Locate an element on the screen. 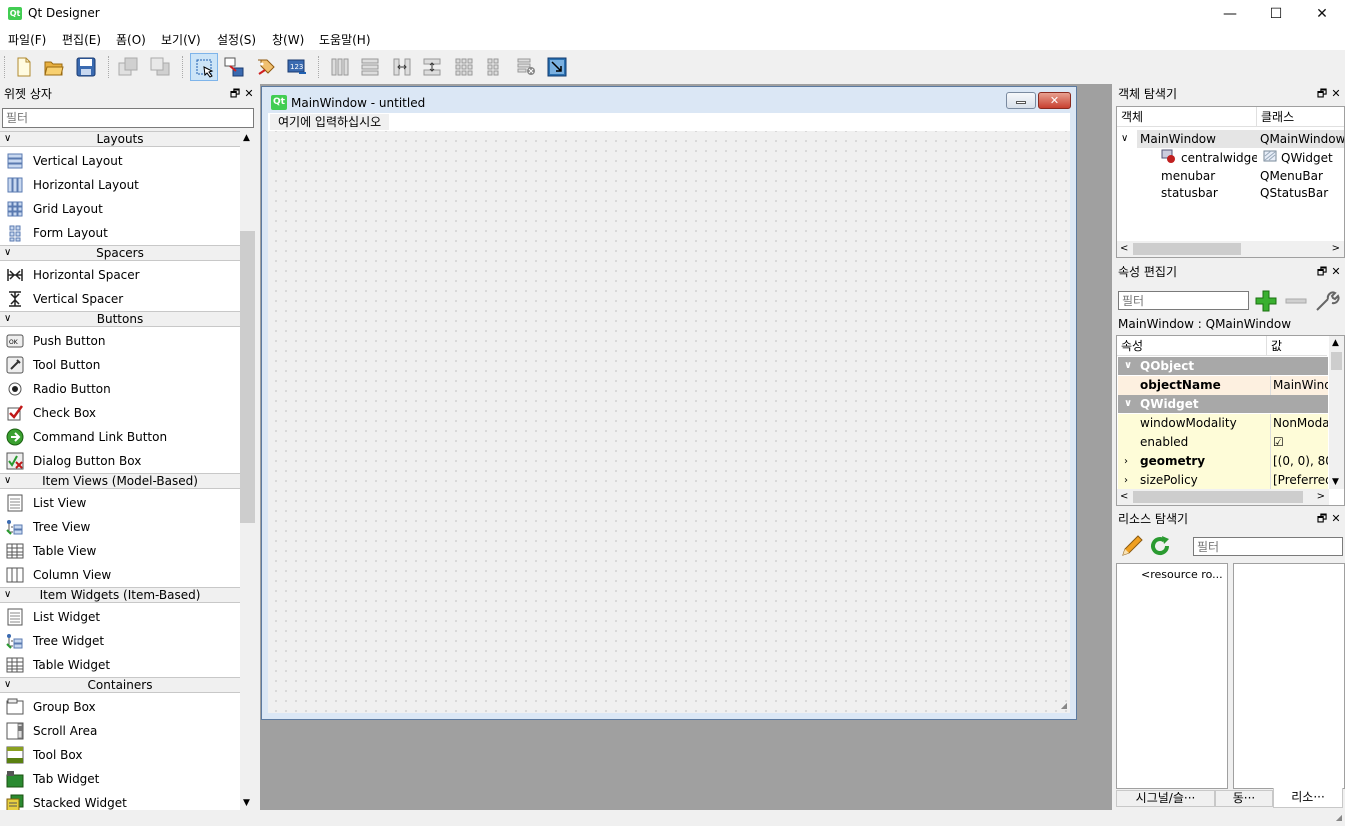  widget-item-tab-widget: Tab Widget is located at coordinates (120, 779).